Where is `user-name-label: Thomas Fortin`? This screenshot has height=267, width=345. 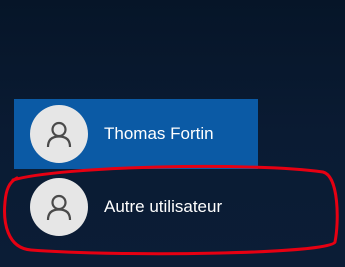
user-name-label: Thomas Fortin is located at coordinates (159, 133).